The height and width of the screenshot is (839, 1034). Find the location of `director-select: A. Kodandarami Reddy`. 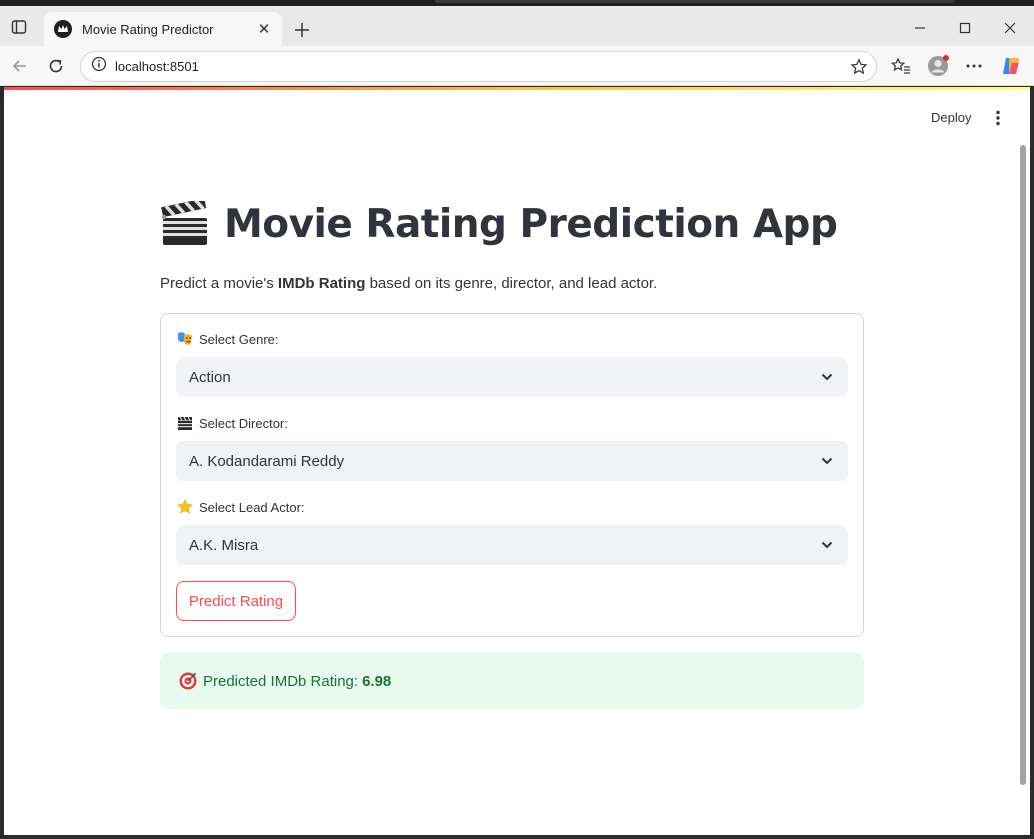

director-select: A. Kodandarami Reddy is located at coordinates (512, 461).